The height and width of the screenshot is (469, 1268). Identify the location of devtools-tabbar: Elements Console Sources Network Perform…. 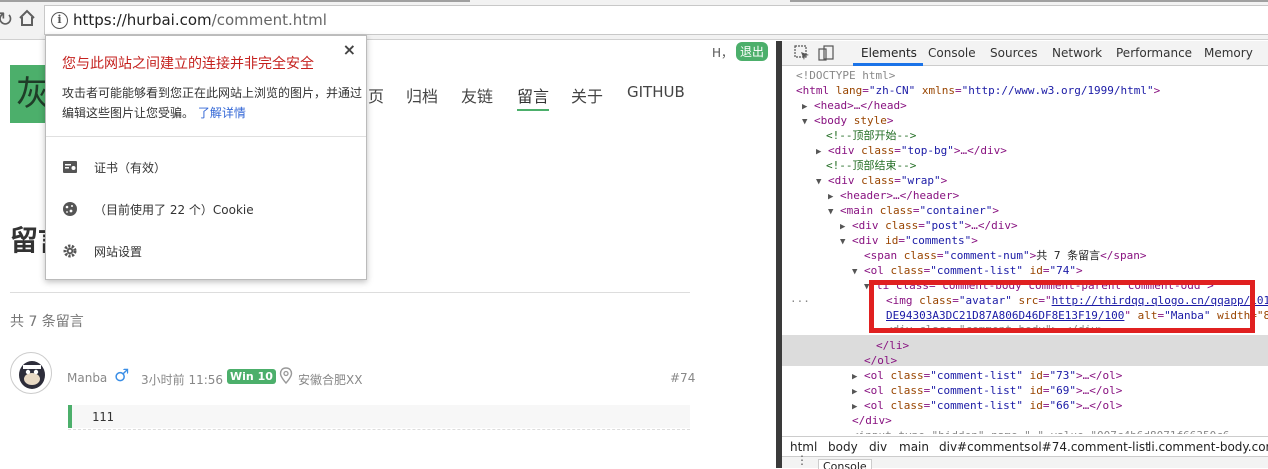
(1025, 53).